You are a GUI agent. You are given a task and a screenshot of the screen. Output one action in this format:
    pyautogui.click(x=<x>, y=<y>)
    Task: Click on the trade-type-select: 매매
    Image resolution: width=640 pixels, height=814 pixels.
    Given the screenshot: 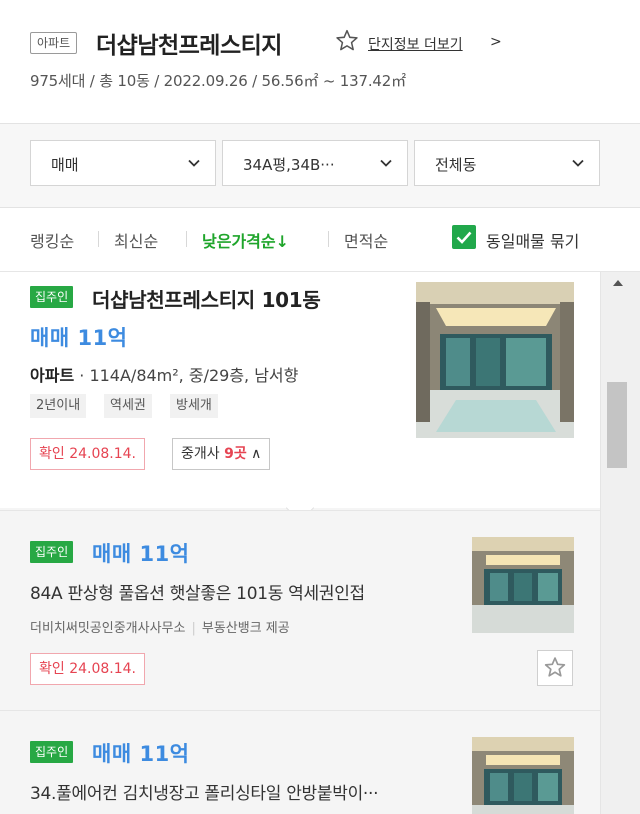 What is the action you would take?
    pyautogui.click(x=123, y=163)
    